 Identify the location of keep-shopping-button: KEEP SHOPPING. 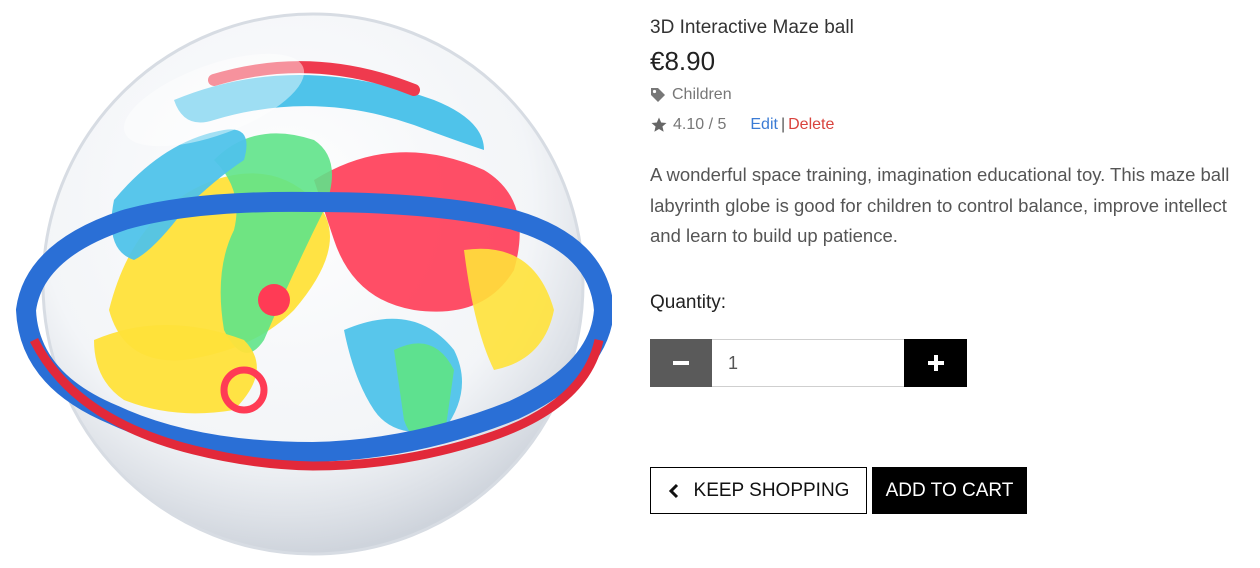
(758, 490).